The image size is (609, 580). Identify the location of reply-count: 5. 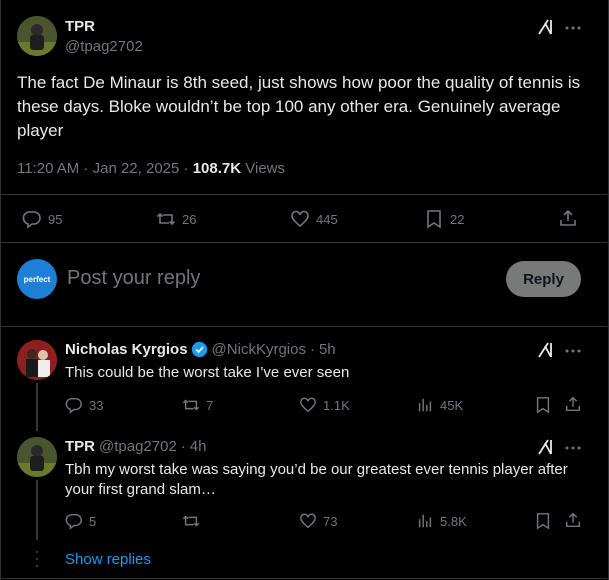
(93, 521).